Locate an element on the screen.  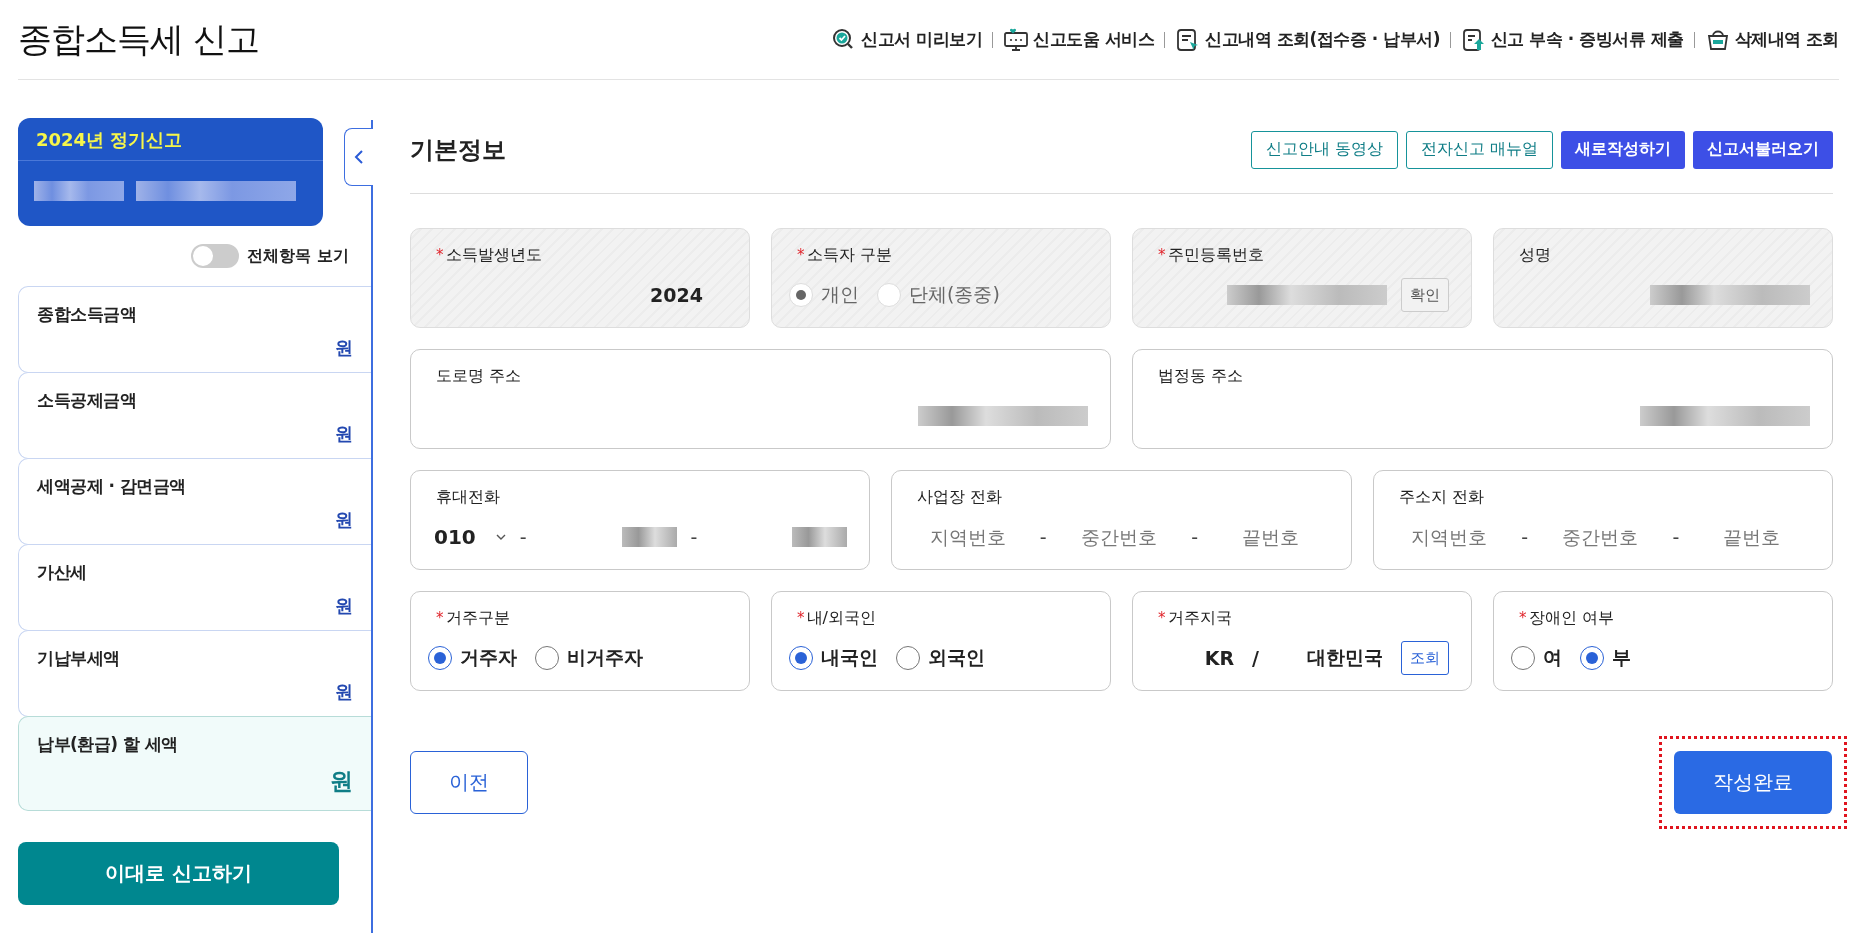
item-label: 납부(환급) 할 세액 is located at coordinates (108, 744).